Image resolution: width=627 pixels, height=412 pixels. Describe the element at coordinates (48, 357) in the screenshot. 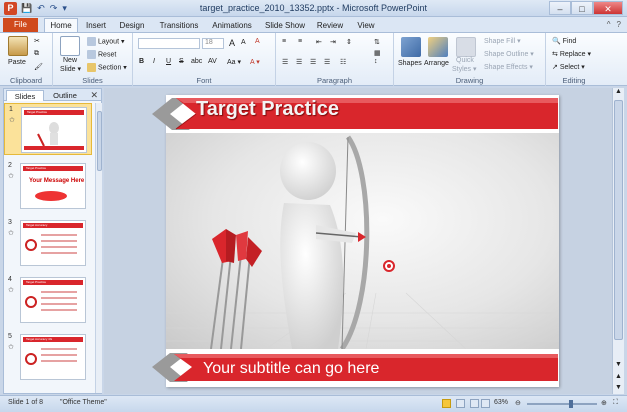

I see `slide-thumbnail-5: 5 ✩ Target Accuracy 4G` at that location.